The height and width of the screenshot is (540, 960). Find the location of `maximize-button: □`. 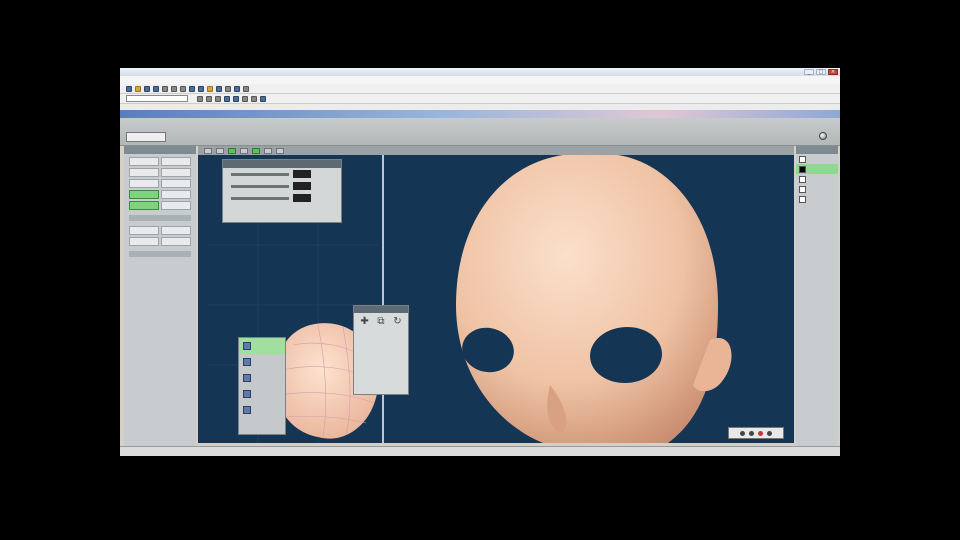

maximize-button: □ is located at coordinates (821, 72).